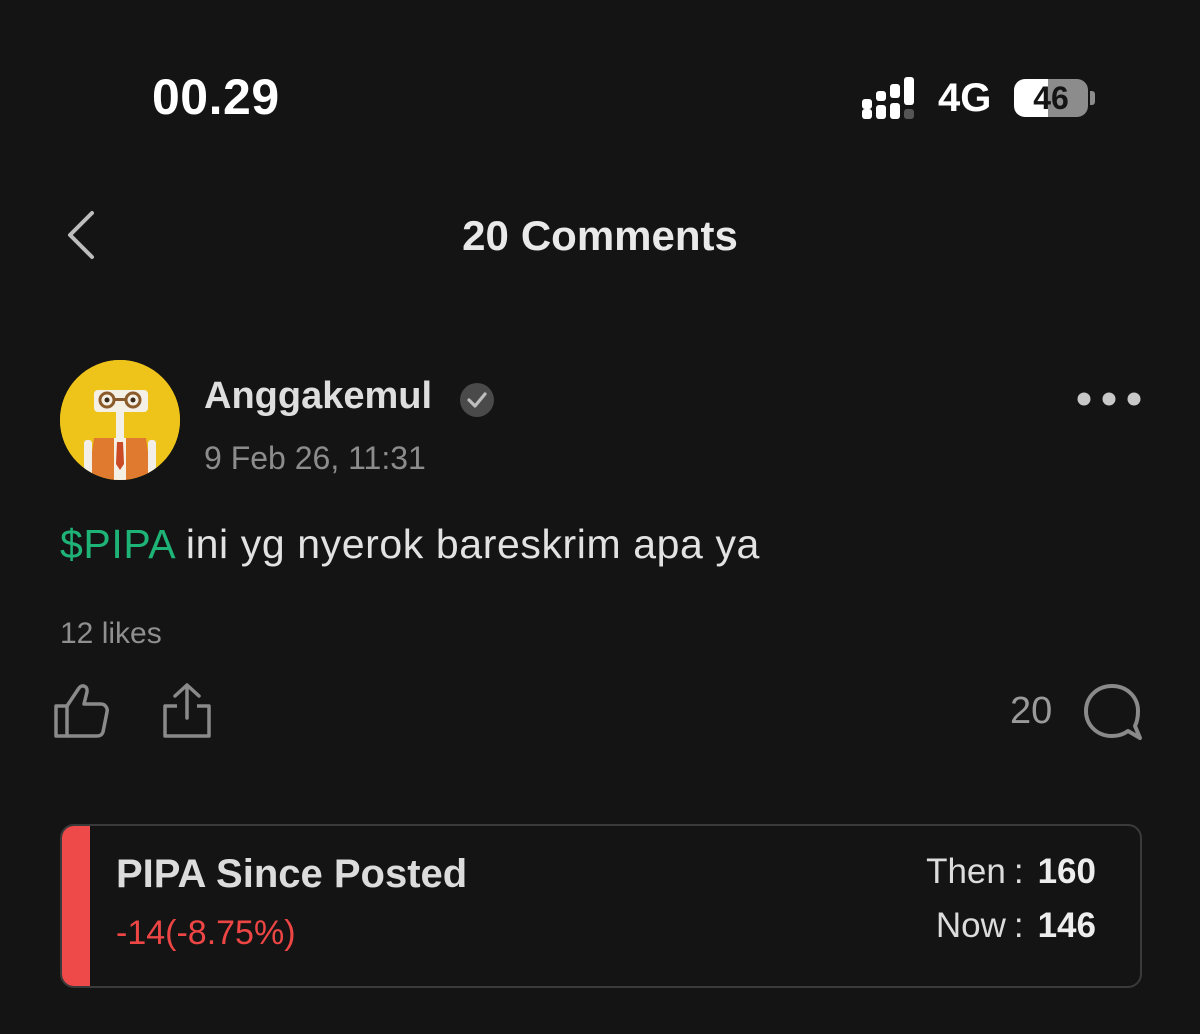  What do you see at coordinates (1066, 925) in the screenshot?
I see `now-value: 146` at bounding box center [1066, 925].